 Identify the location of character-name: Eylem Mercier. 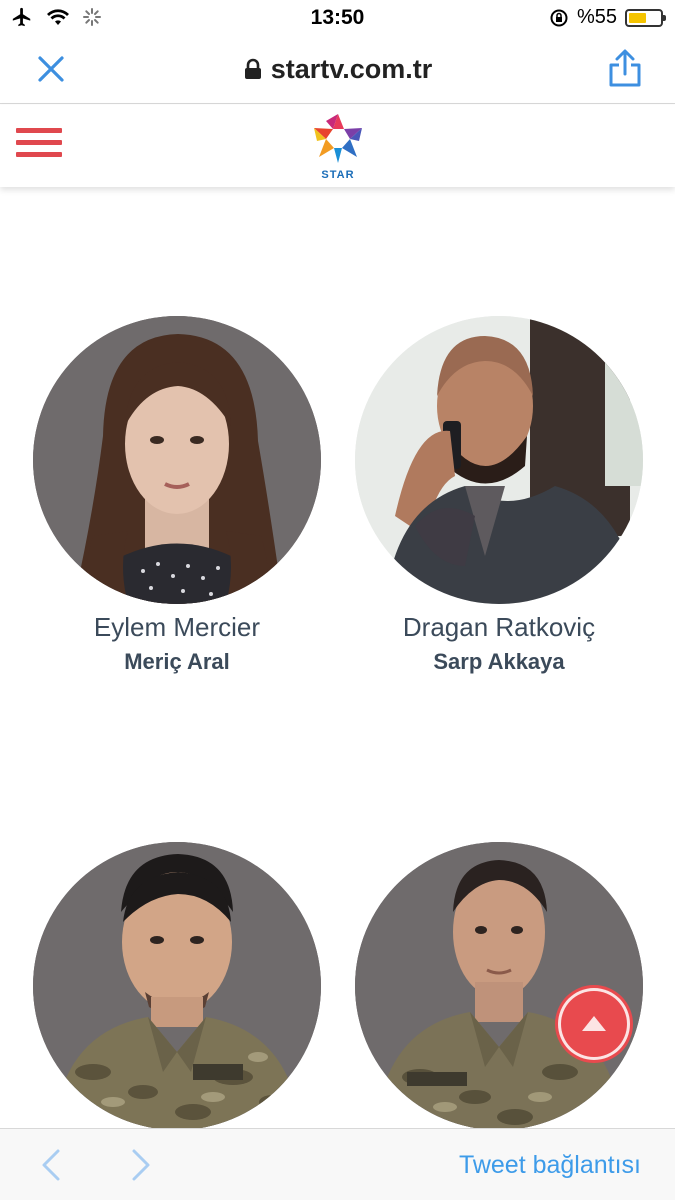
(177, 627).